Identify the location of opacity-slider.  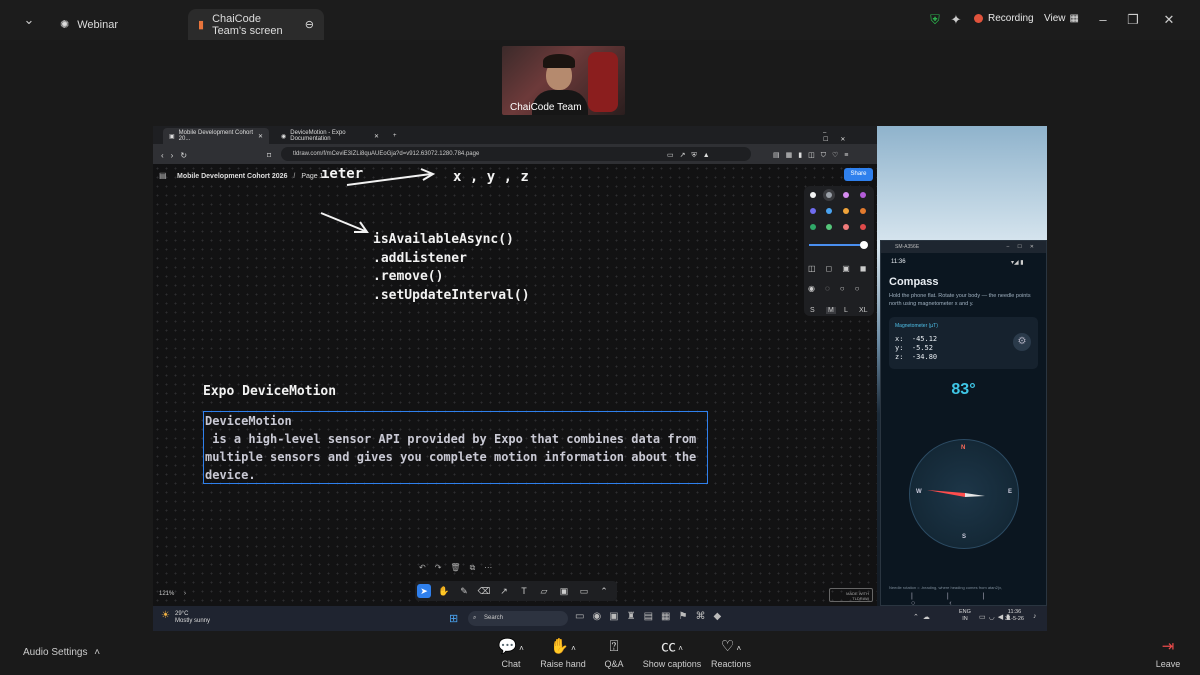
(837, 245).